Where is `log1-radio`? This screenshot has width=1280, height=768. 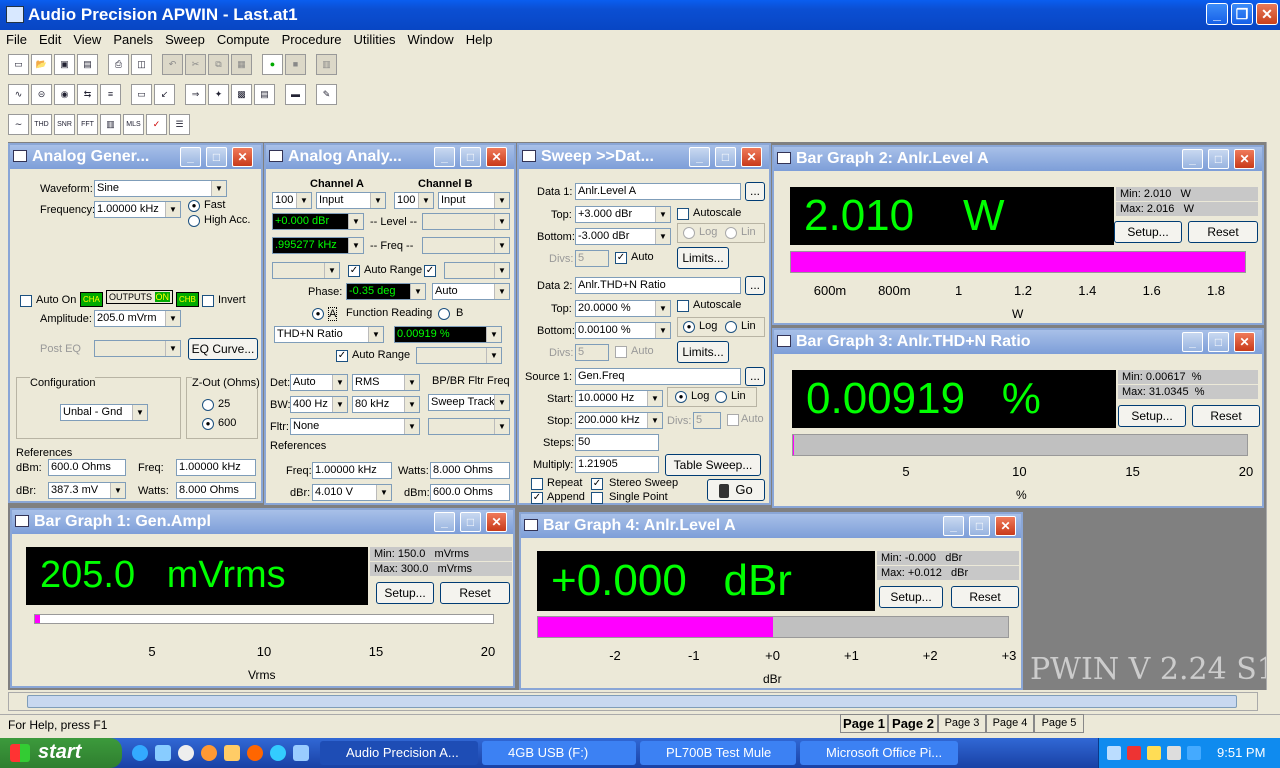
log1-radio is located at coordinates (689, 233).